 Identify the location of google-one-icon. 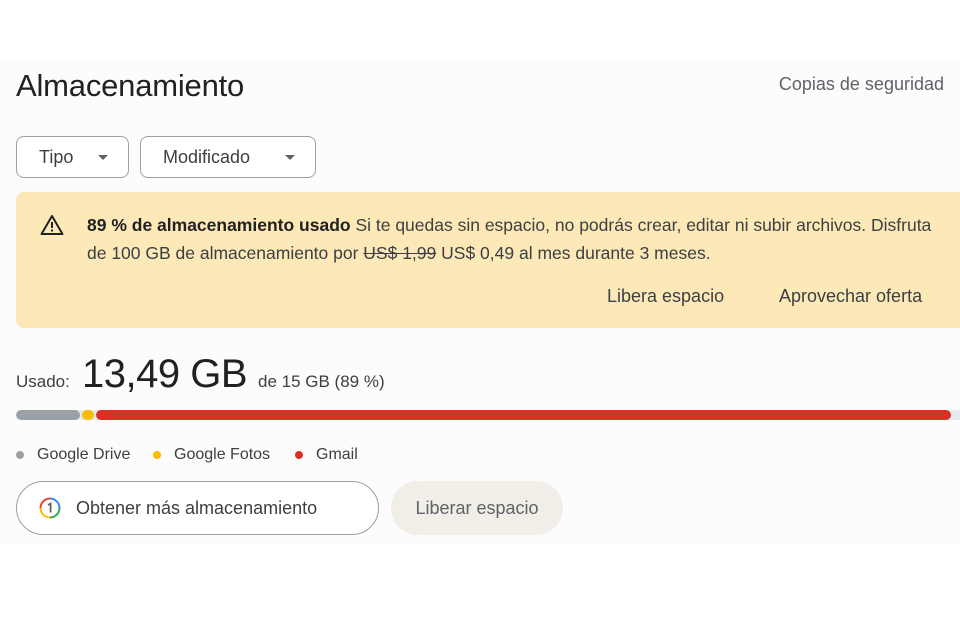
(50, 508).